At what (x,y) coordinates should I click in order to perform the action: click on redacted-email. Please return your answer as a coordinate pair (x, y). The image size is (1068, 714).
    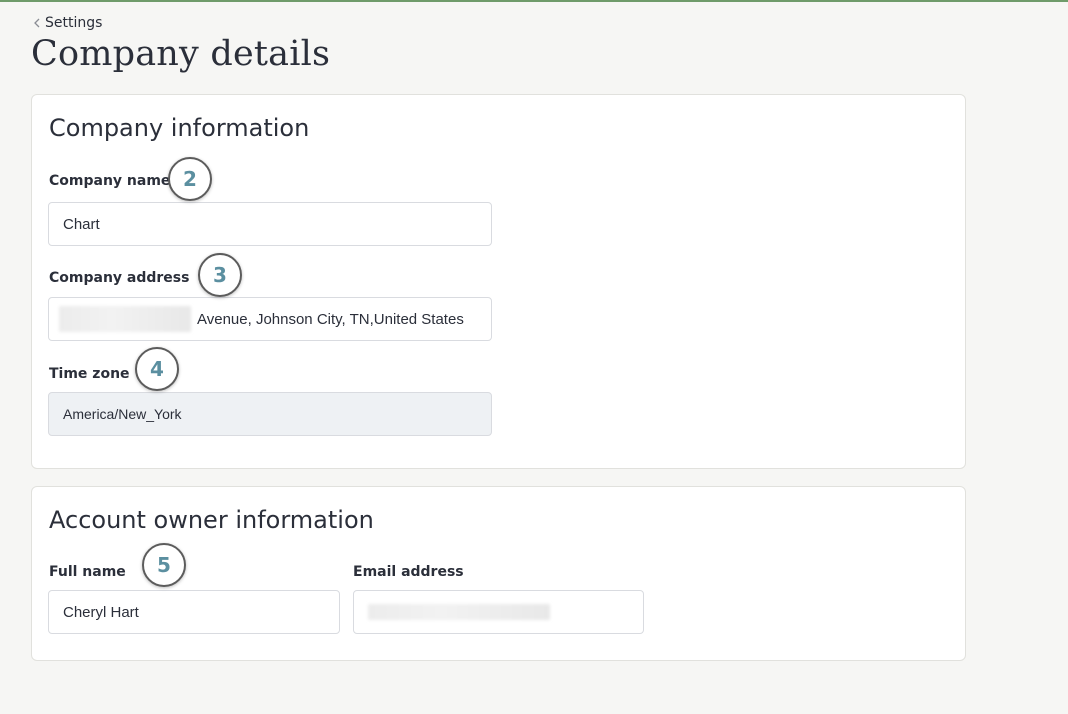
    Looking at the image, I should click on (459, 612).